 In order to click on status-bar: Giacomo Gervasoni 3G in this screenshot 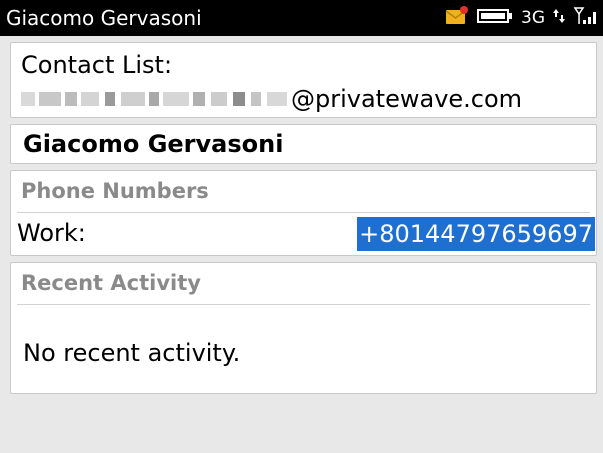, I will do `click(301, 18)`.